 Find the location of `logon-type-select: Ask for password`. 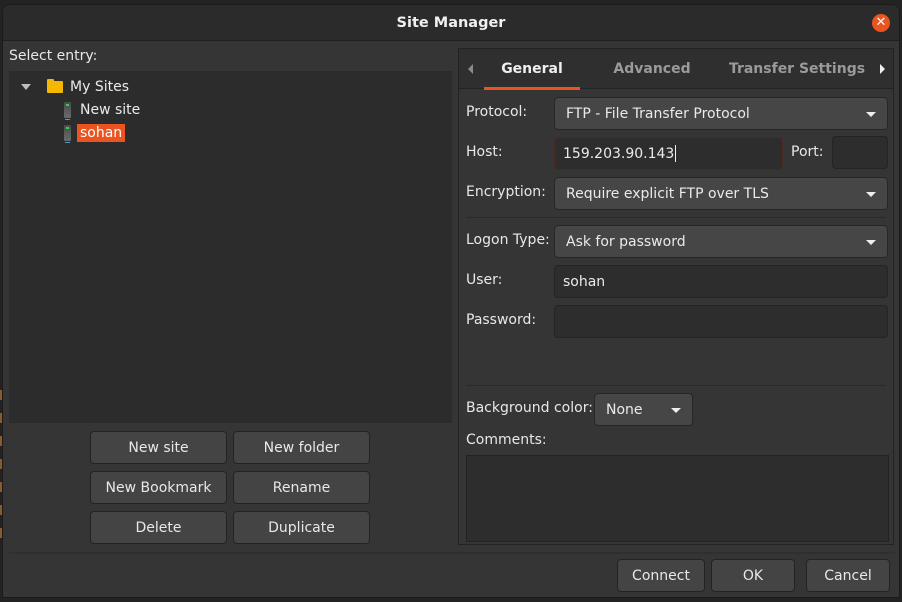

logon-type-select: Ask for password is located at coordinates (721, 241).